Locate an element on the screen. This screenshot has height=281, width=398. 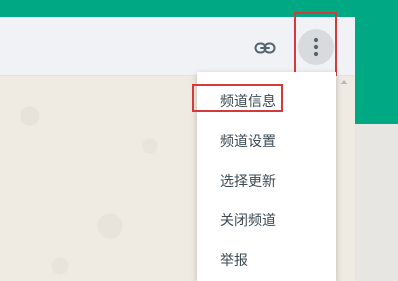
menu-item-select-updates: 选择更新 is located at coordinates (266, 181).